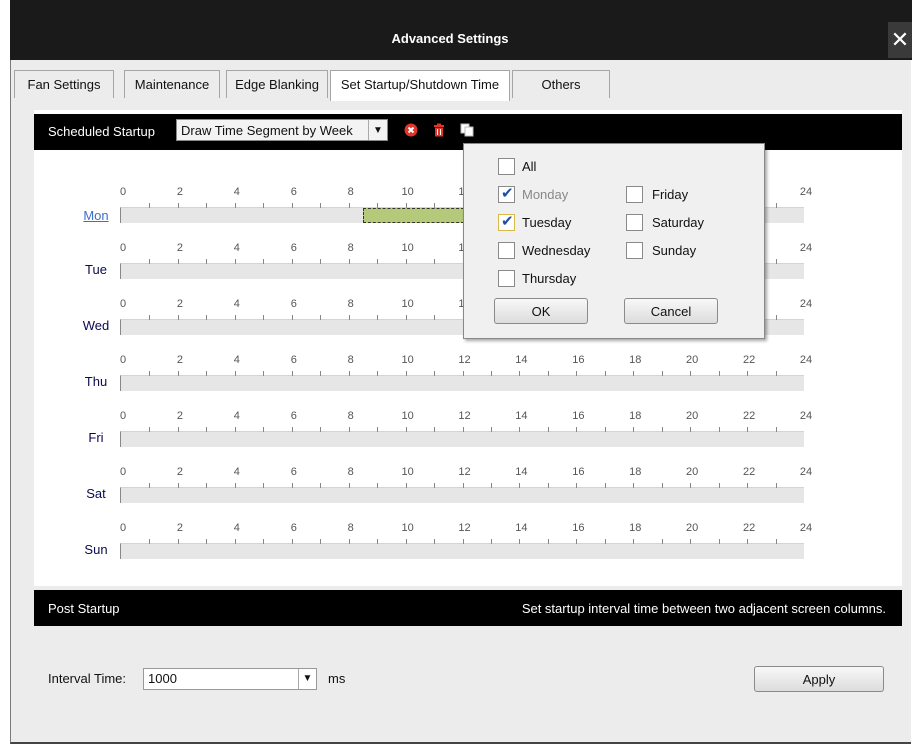 The width and height of the screenshot is (912, 754). What do you see at coordinates (541, 311) in the screenshot?
I see `ok-button: OK` at bounding box center [541, 311].